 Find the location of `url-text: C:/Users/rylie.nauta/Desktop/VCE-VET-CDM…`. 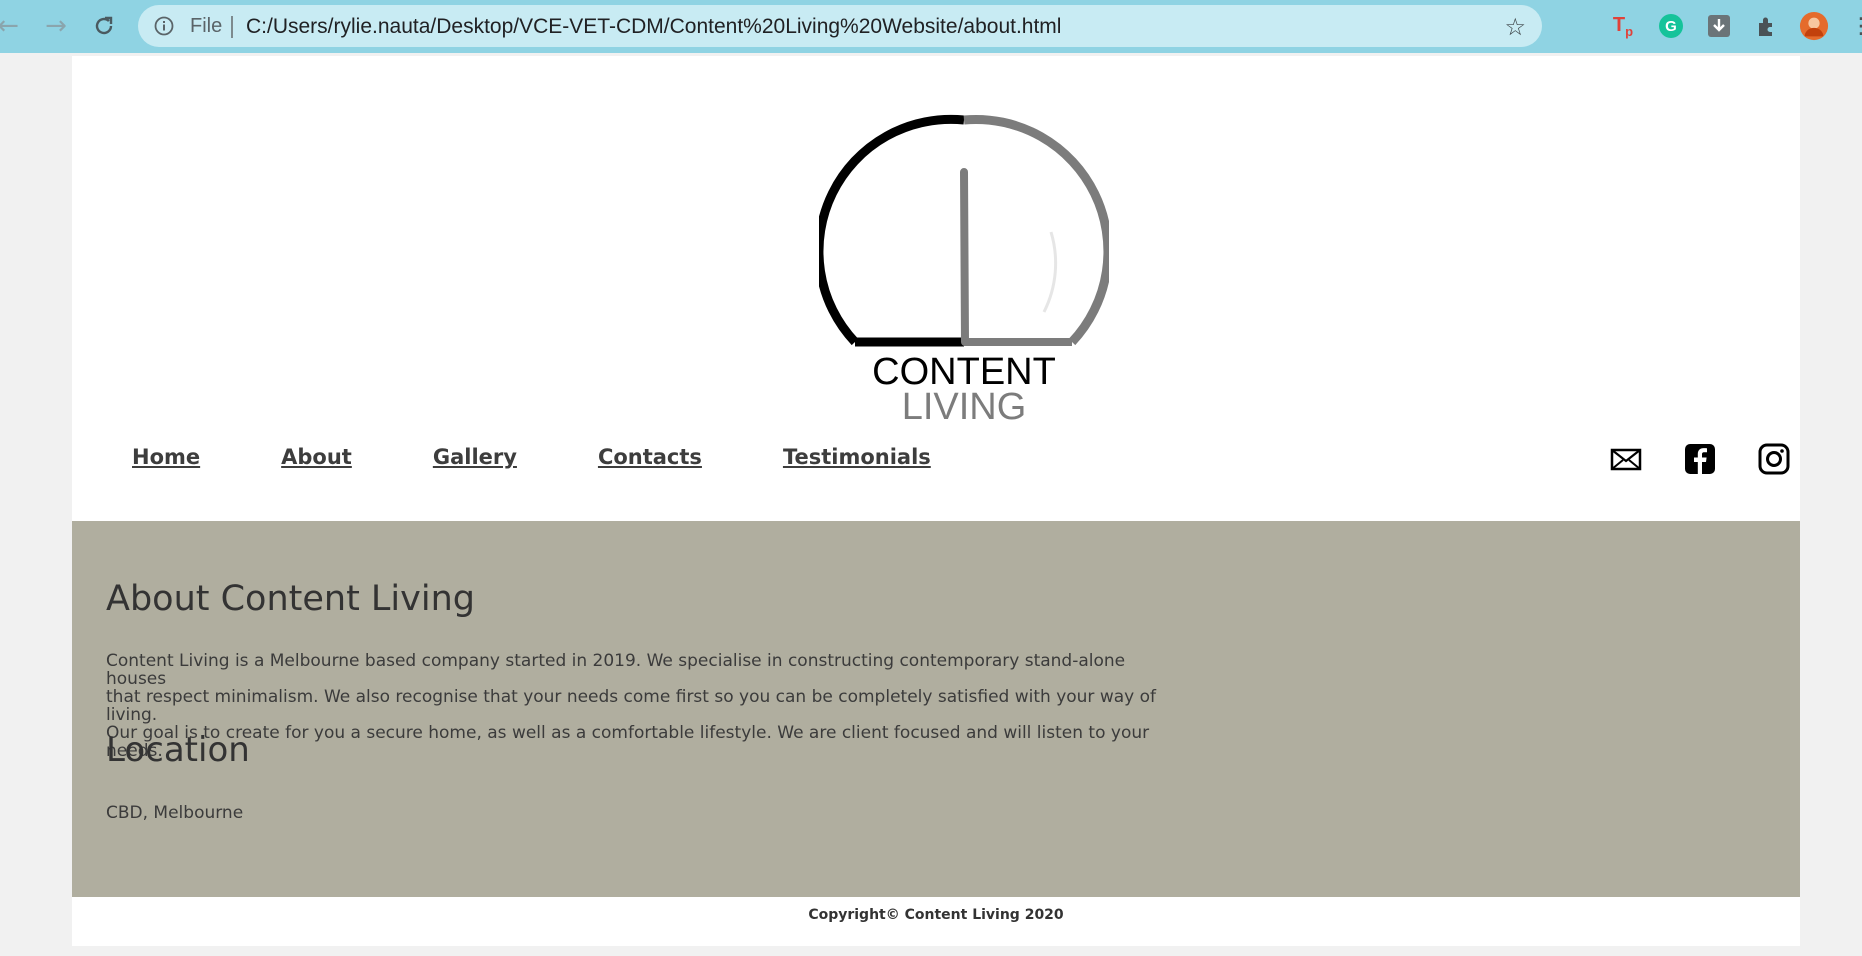

url-text: C:/Users/rylie.nauta/Desktop/VCE-VET-CDM… is located at coordinates (653, 27).